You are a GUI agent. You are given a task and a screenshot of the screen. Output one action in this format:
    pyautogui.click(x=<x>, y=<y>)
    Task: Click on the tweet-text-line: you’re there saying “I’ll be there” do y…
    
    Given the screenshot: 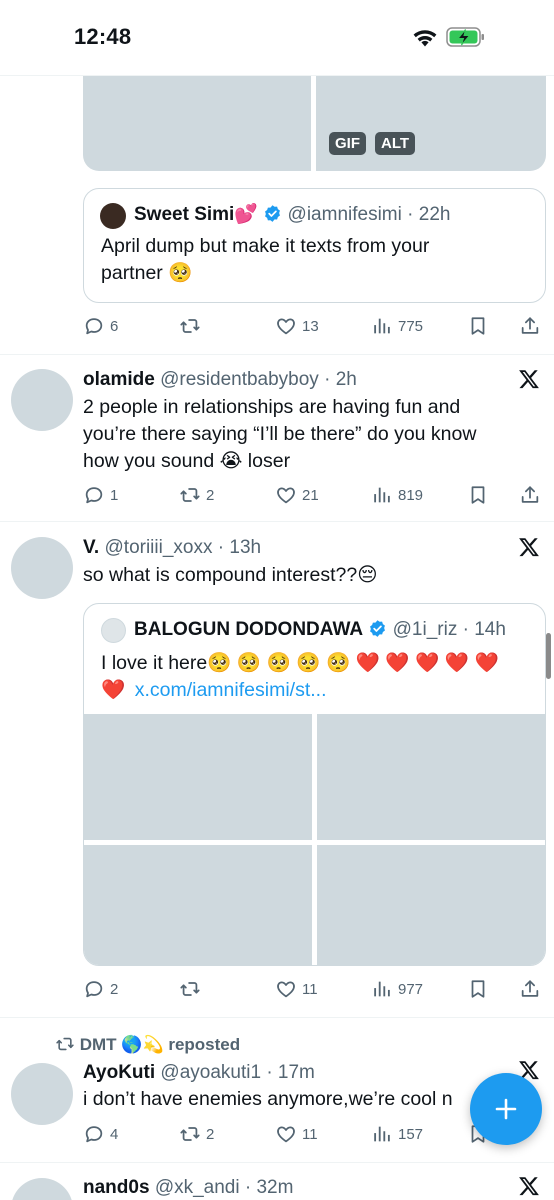 What is the action you would take?
    pyautogui.click(x=280, y=434)
    